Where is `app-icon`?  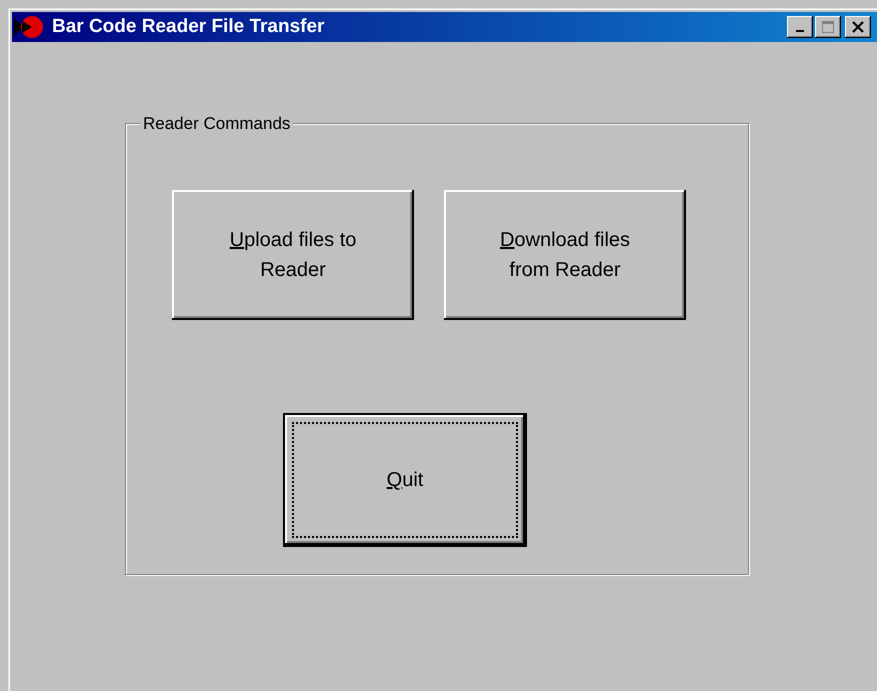 app-icon is located at coordinates (30, 27).